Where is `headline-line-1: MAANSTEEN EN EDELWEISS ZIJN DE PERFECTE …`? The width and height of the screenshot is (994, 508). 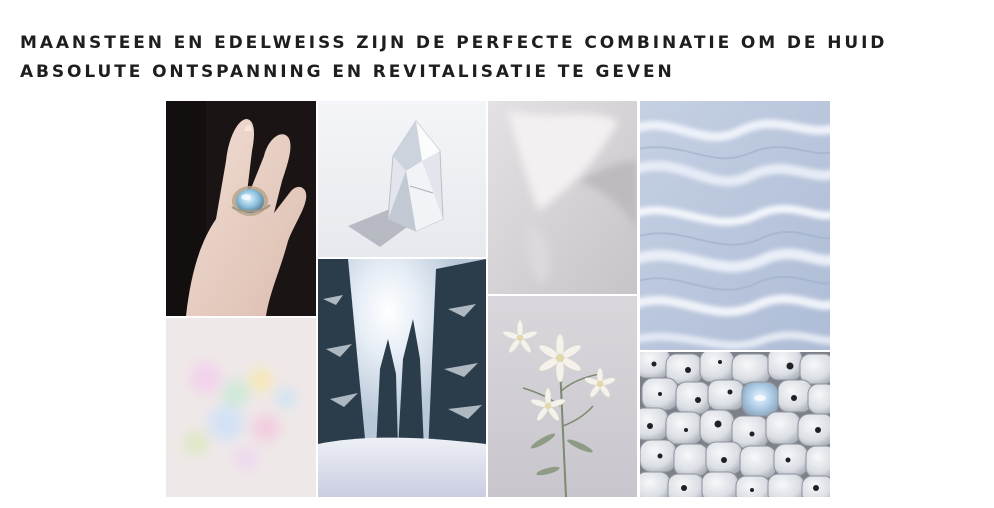
headline-line-1: MAANSTEEN EN EDELWEISS ZIJN DE PERFECTE … is located at coordinates (454, 43).